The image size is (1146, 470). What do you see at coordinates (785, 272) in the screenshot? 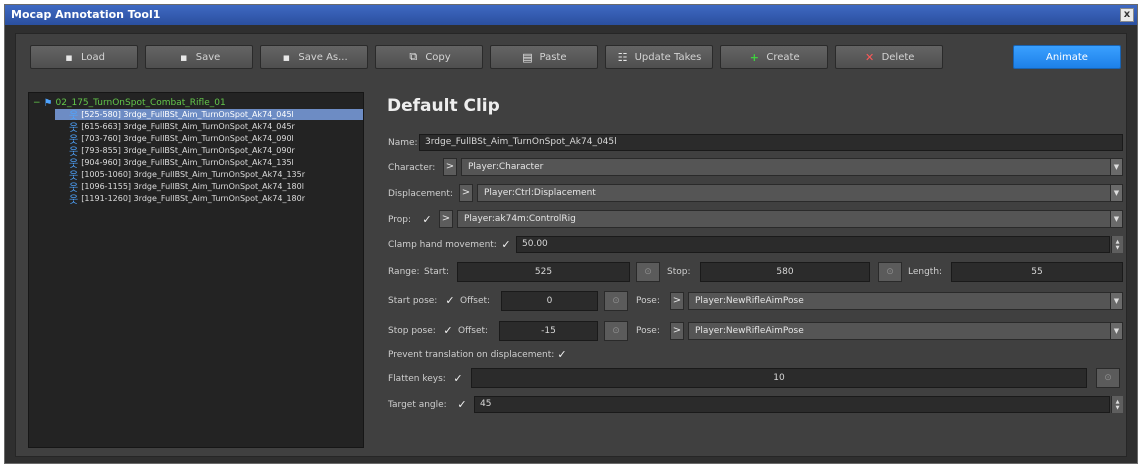
I see `stop-field: 580` at bounding box center [785, 272].